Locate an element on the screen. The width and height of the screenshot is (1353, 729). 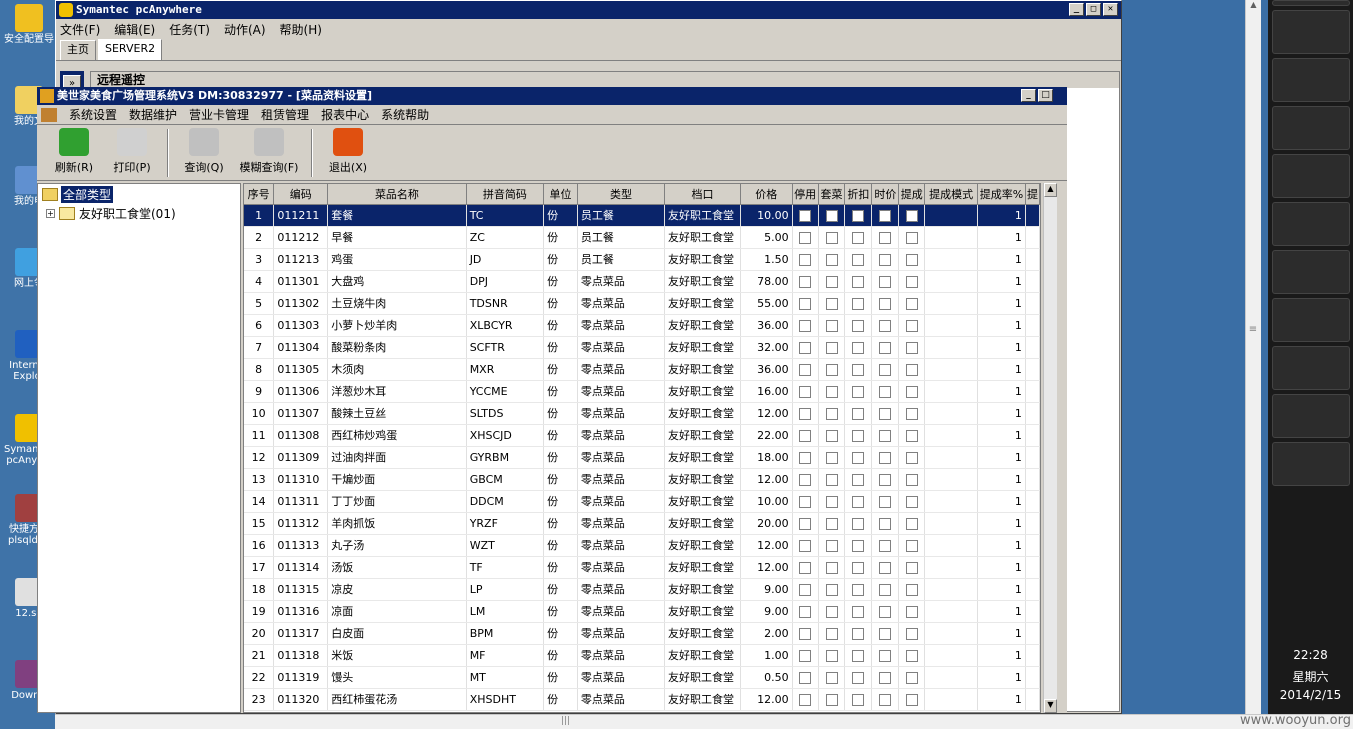
table-row: 4 011301 大盘鸡 DPJ 份零点菜品 友好职工食堂 78.00 1 is located at coordinates (642, 281).